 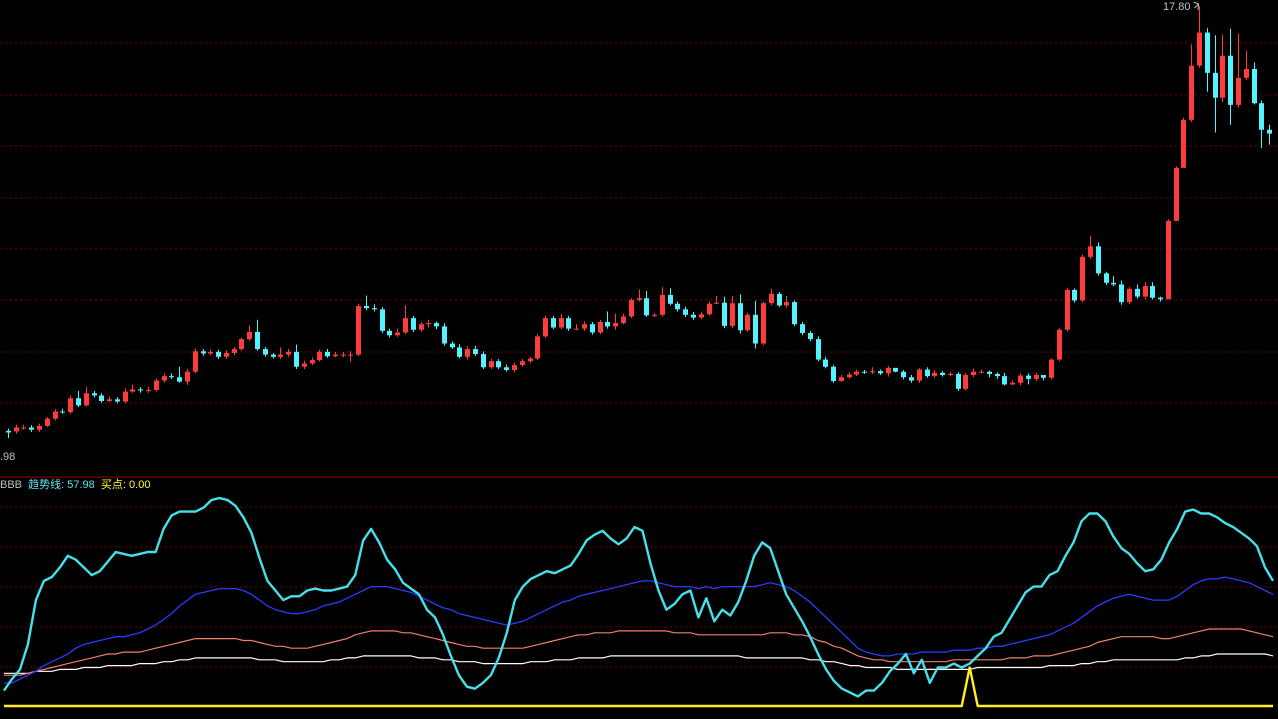 What do you see at coordinates (81, 485) in the screenshot?
I see `trend-line-value: 57.98` at bounding box center [81, 485].